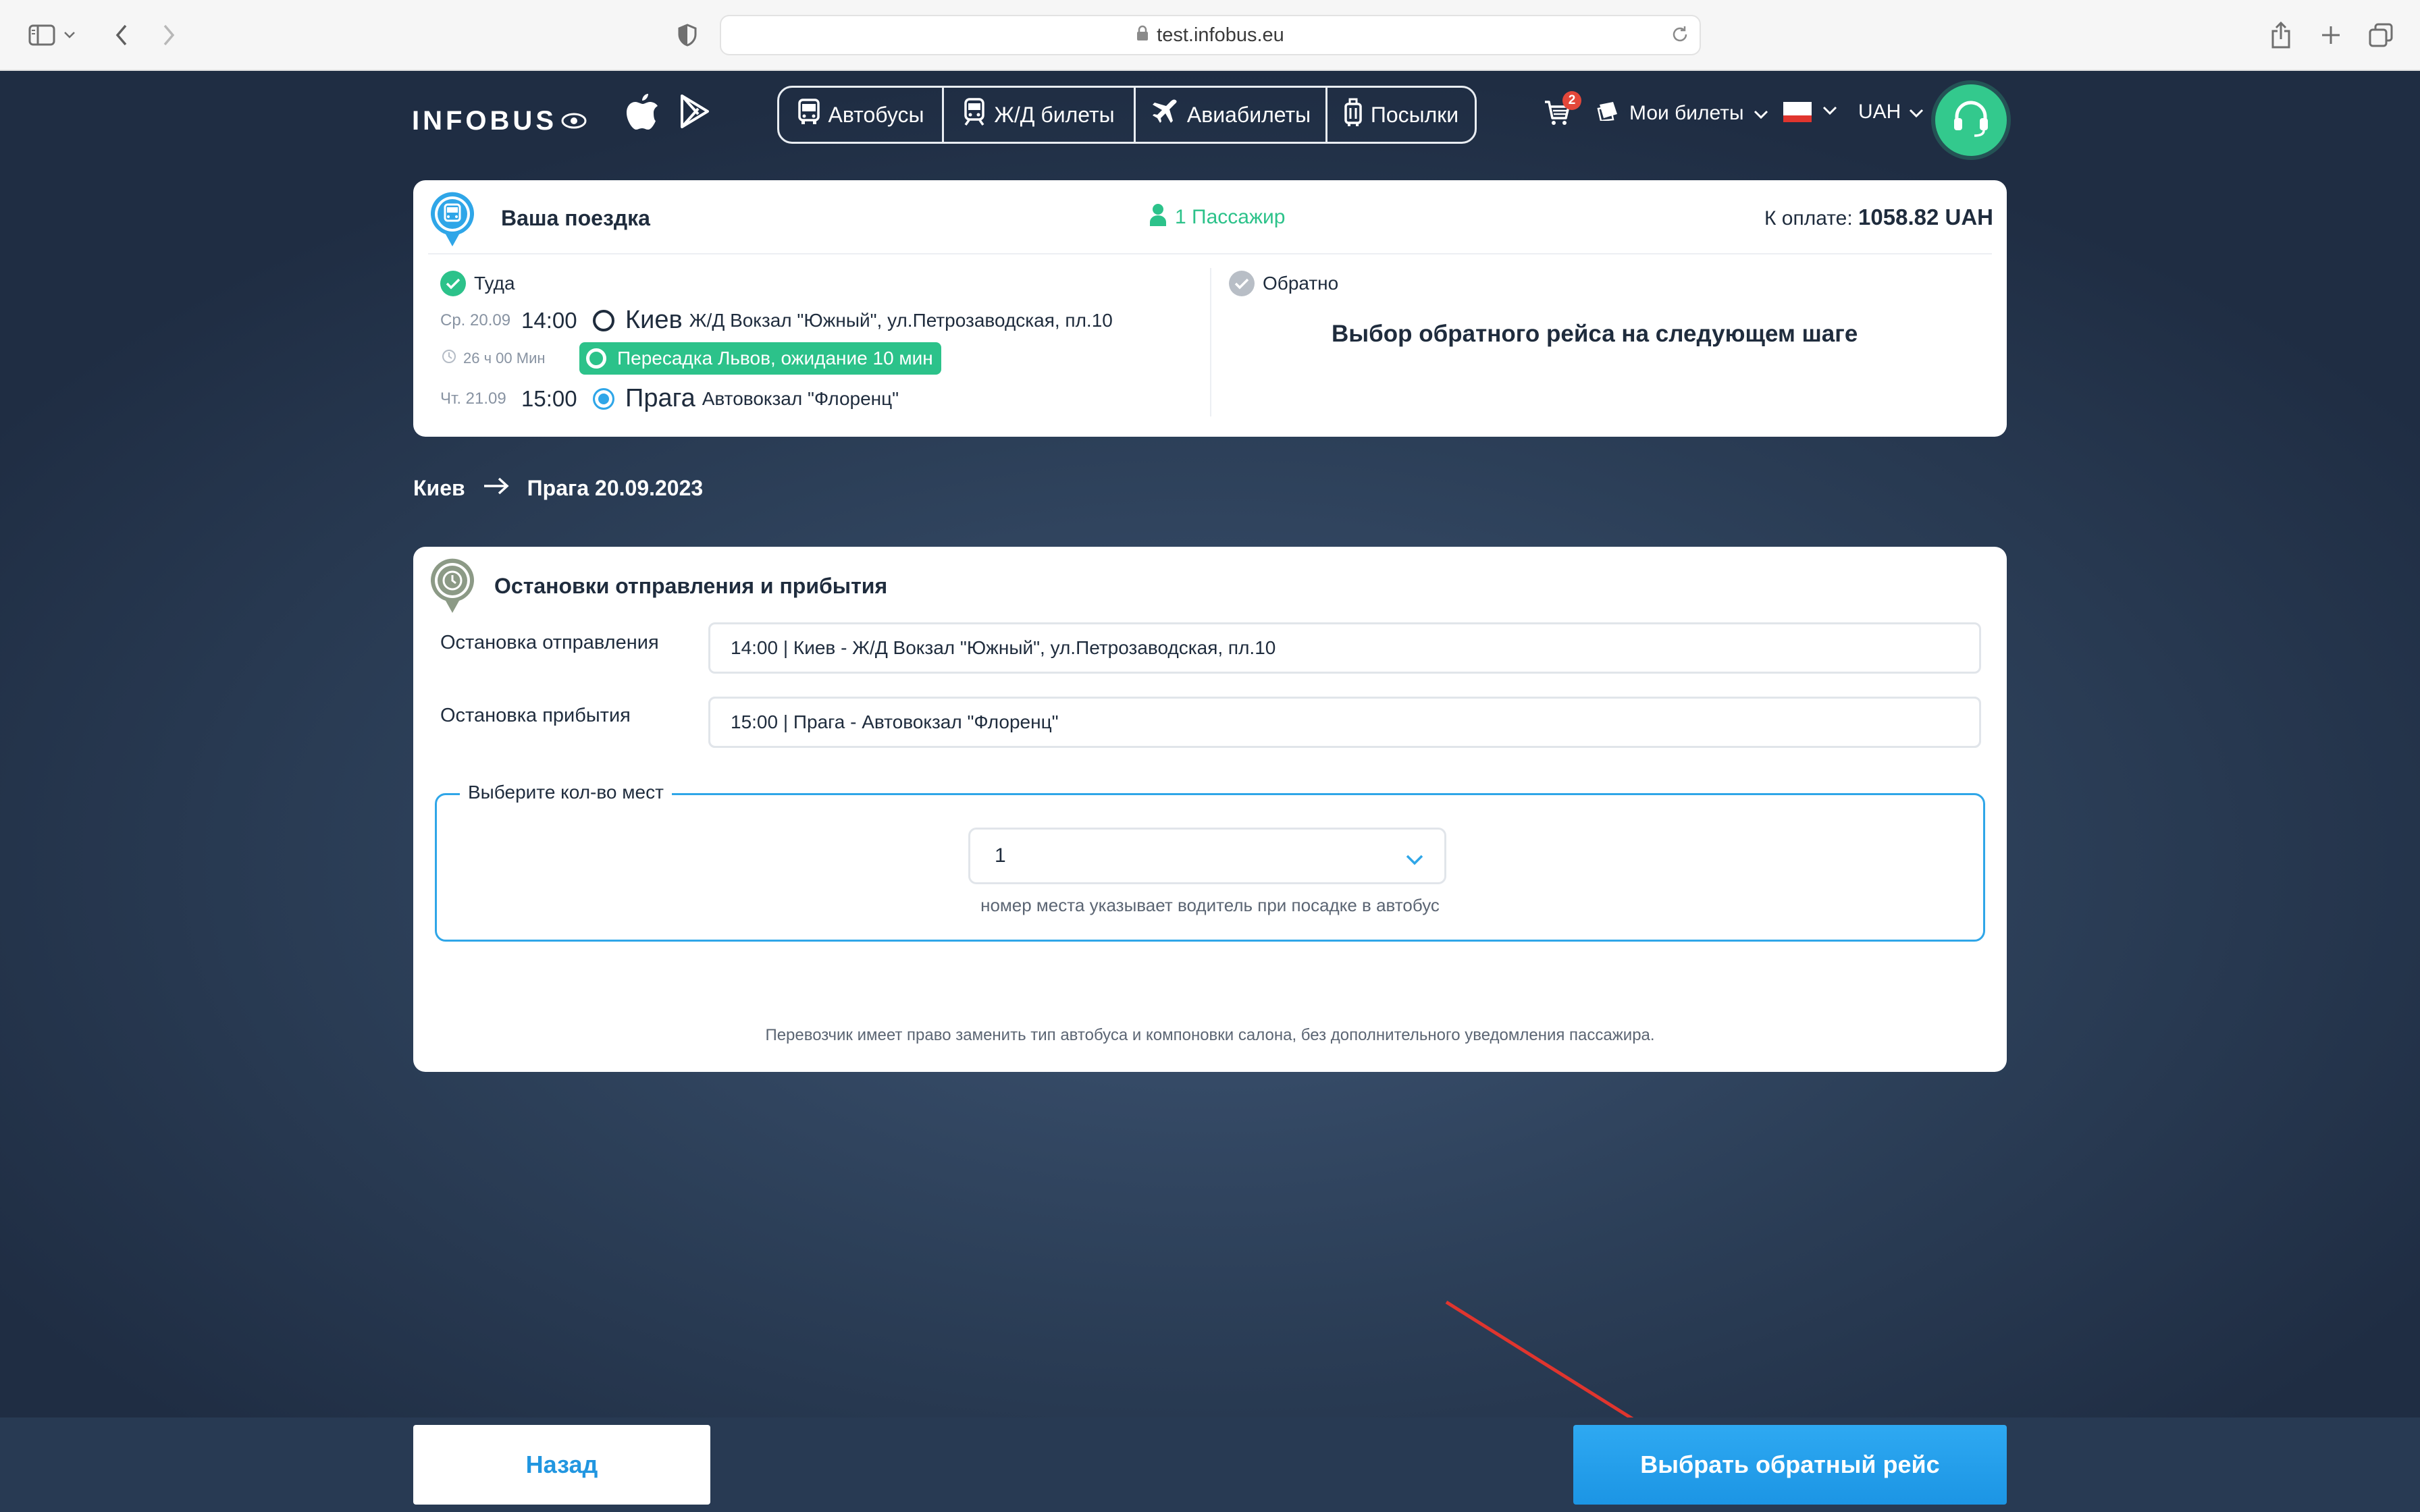  What do you see at coordinates (2330, 35) in the screenshot?
I see `new-tab-icon` at bounding box center [2330, 35].